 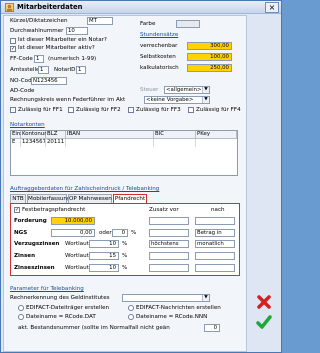 I want to click on cancel-x-icon, so click(x=264, y=302).